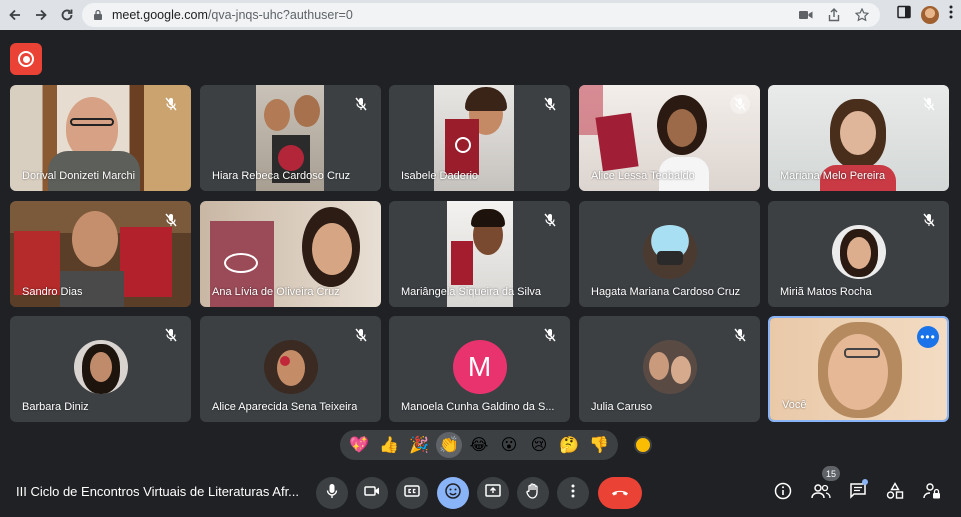  Describe the element at coordinates (55, 407) in the screenshot. I see `participant-name: Barbara Diniz` at that location.